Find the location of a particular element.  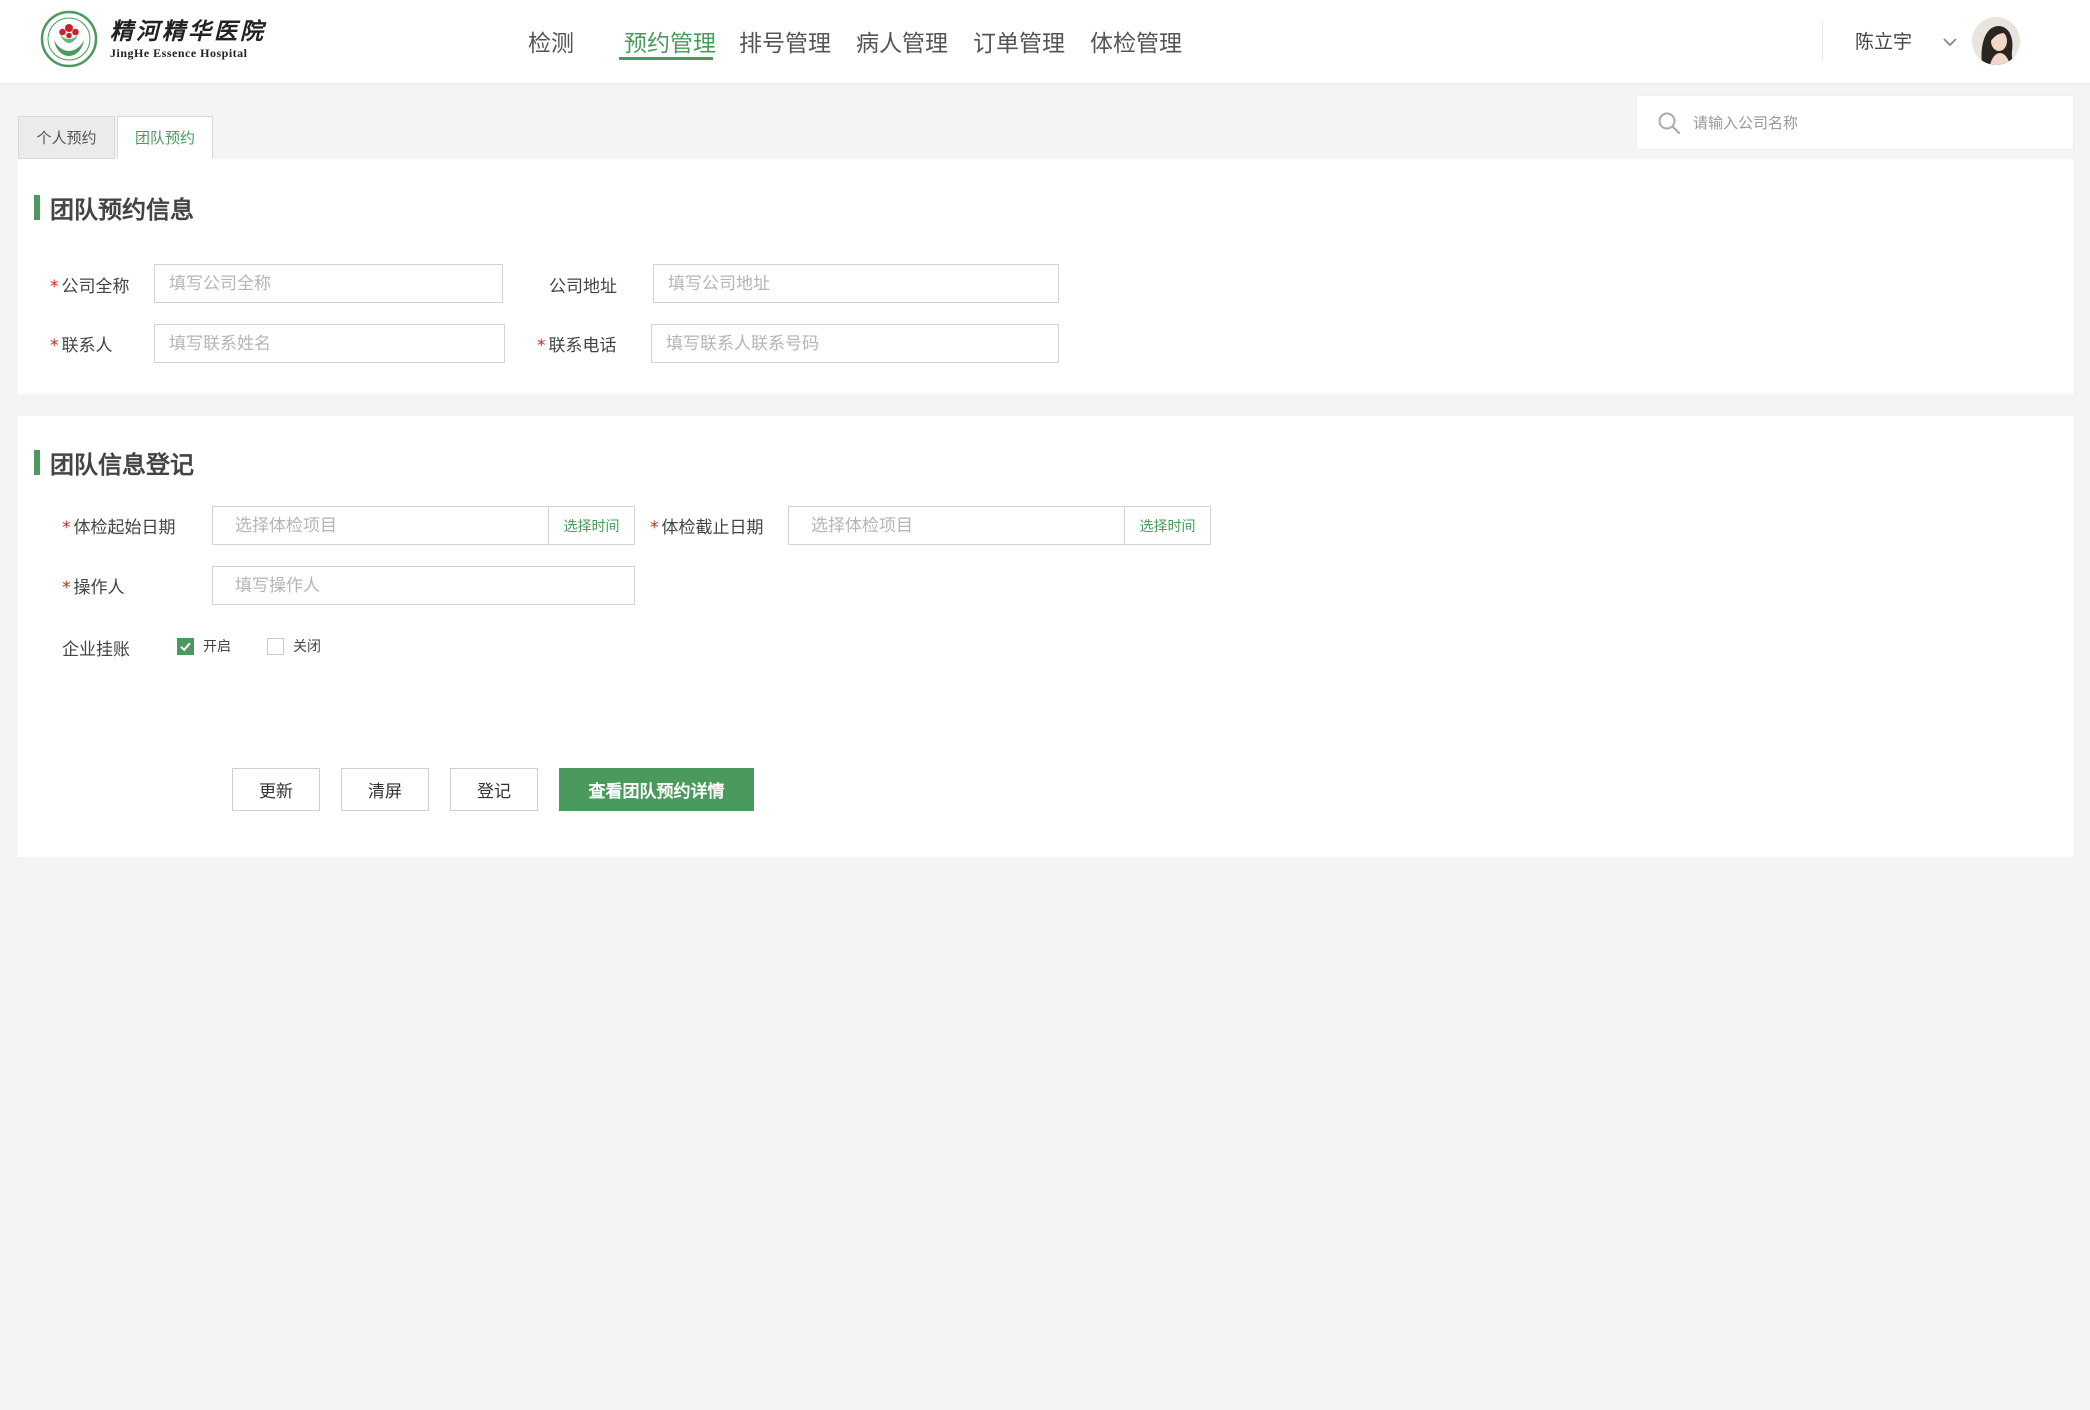

company-name-label: * 公司全称 is located at coordinates (90, 287).